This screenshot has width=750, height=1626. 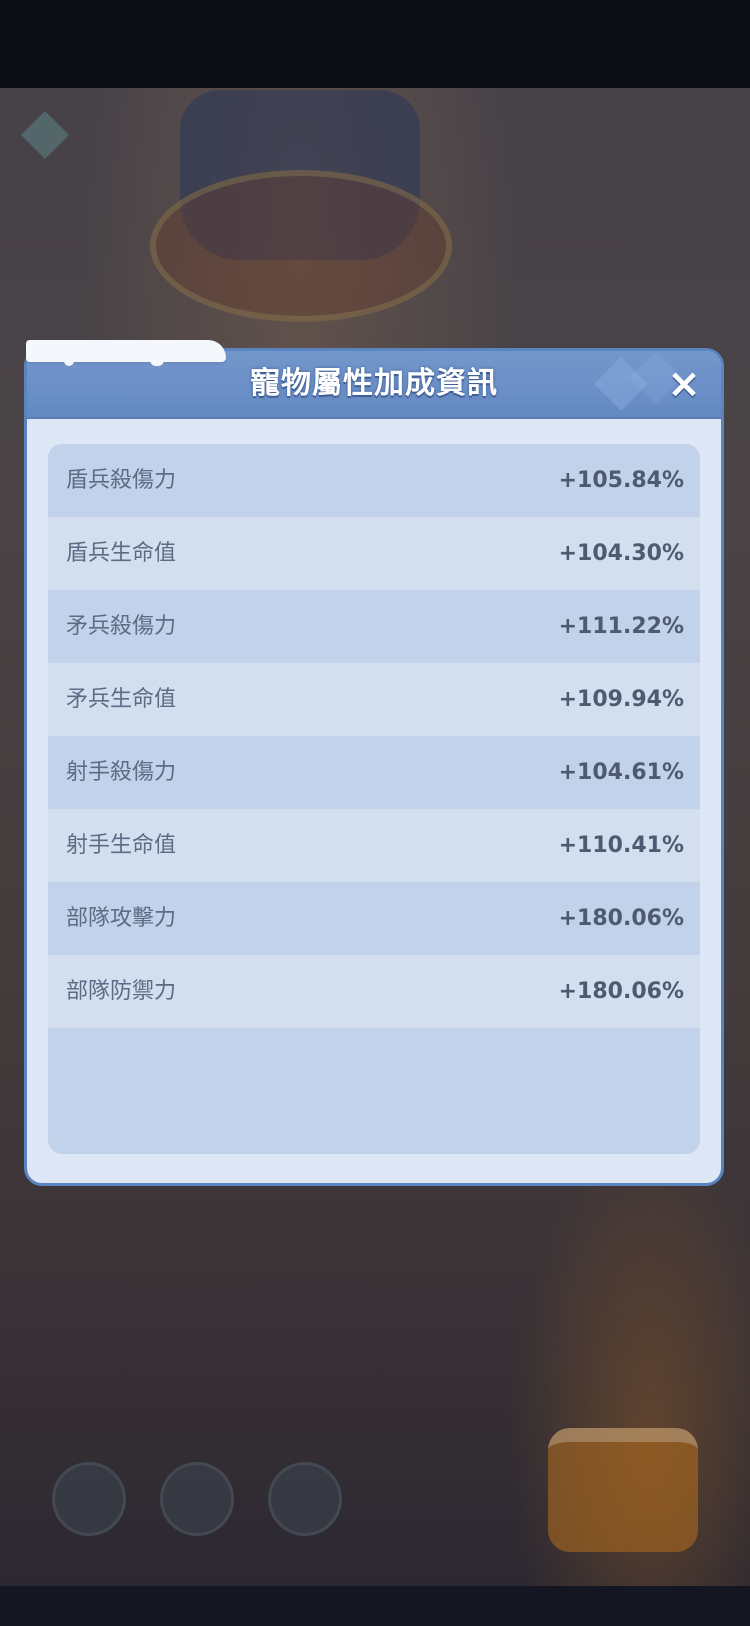 I want to click on stat-label: 盾兵殺傷力, so click(x=121, y=480).